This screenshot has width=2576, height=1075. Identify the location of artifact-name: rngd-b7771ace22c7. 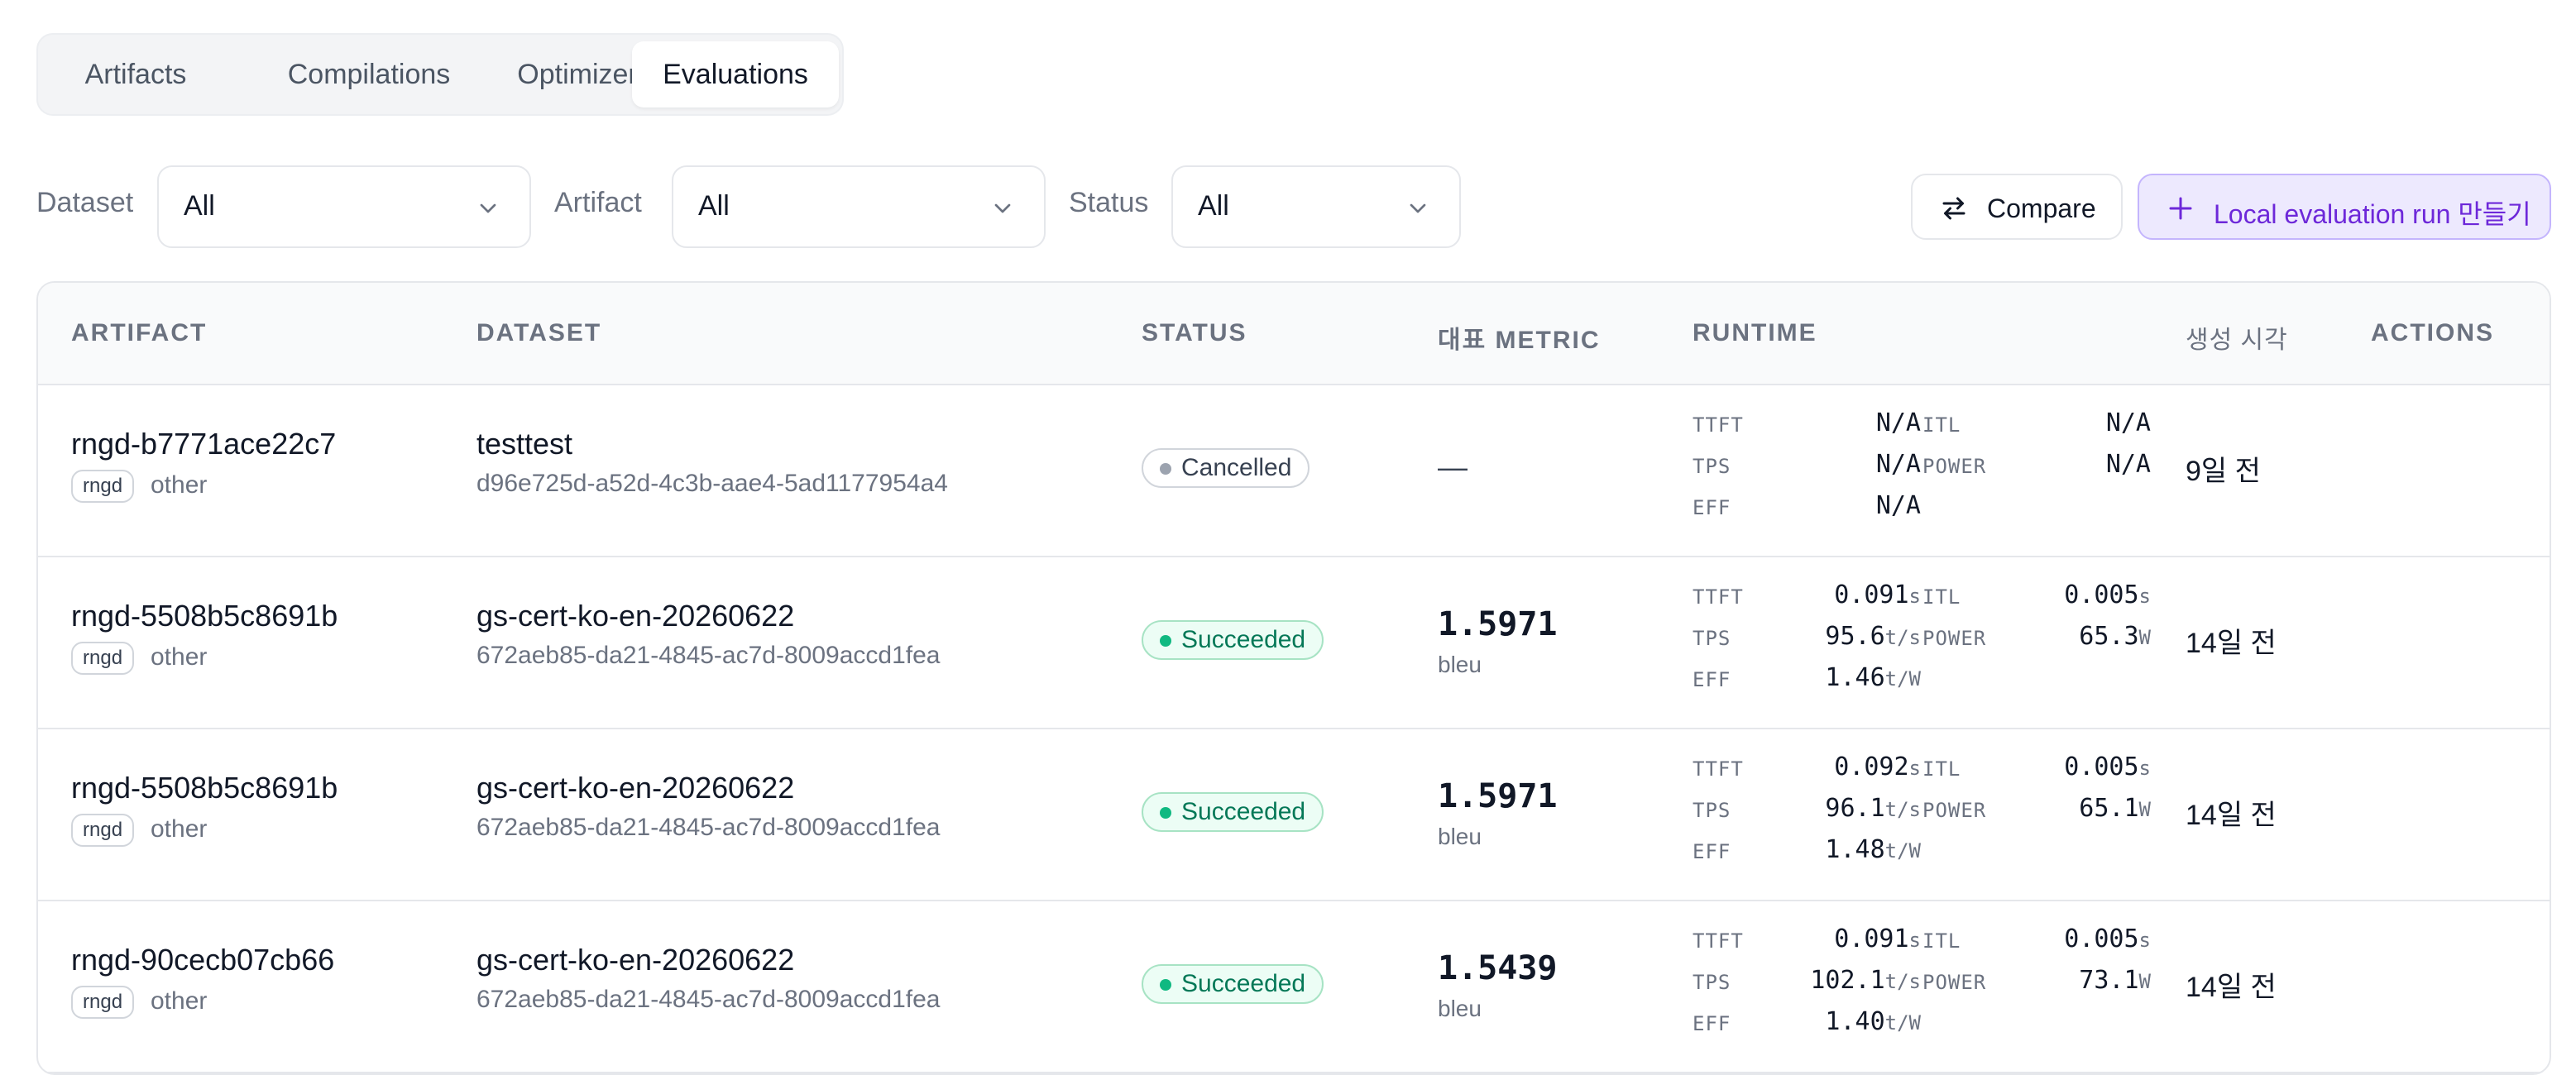
(204, 444).